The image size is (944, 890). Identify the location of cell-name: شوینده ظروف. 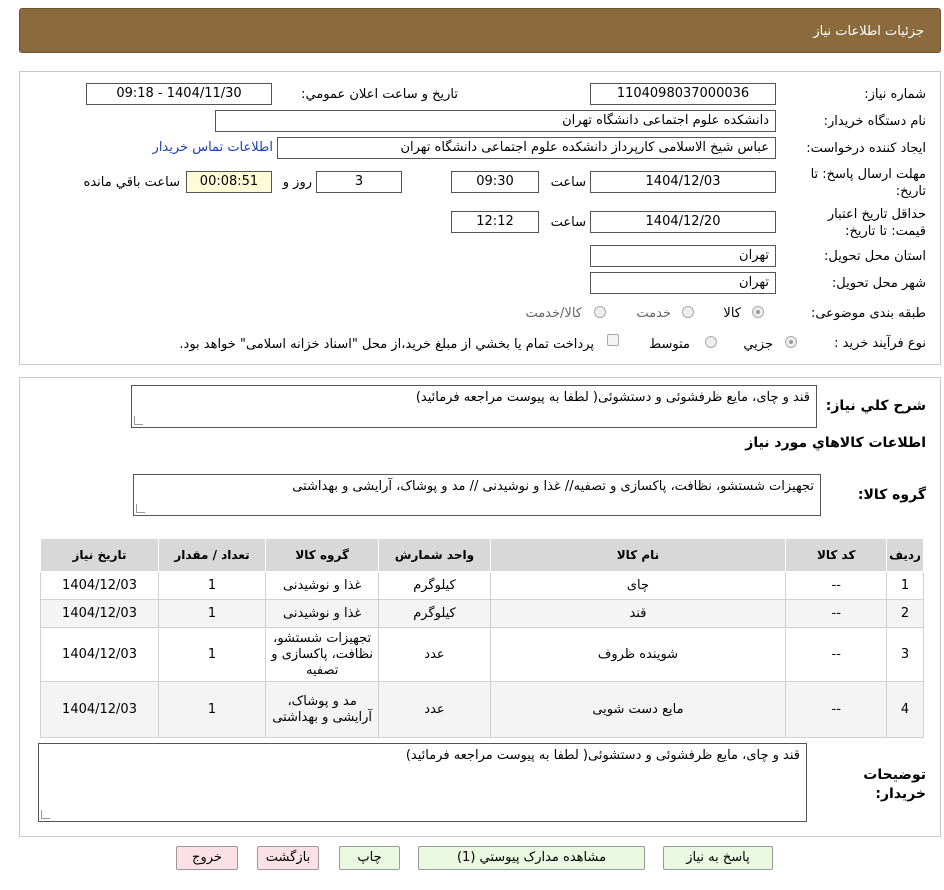
(638, 654).